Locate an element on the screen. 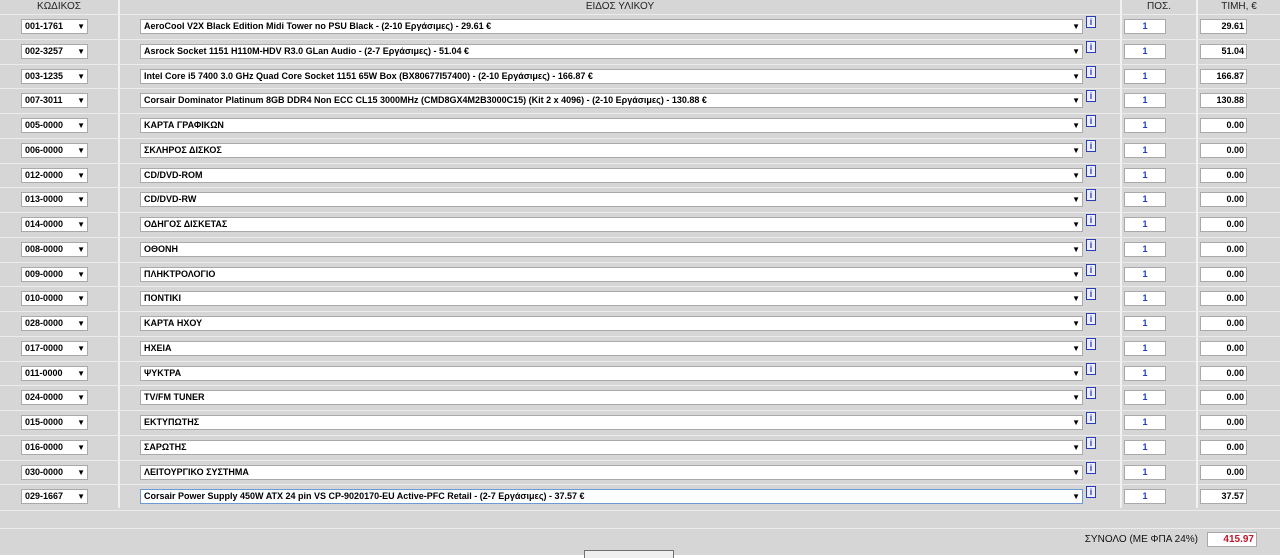 Image resolution: width=1280 pixels, height=558 pixels. code-select: 013-0000 ▼ is located at coordinates (54, 200).